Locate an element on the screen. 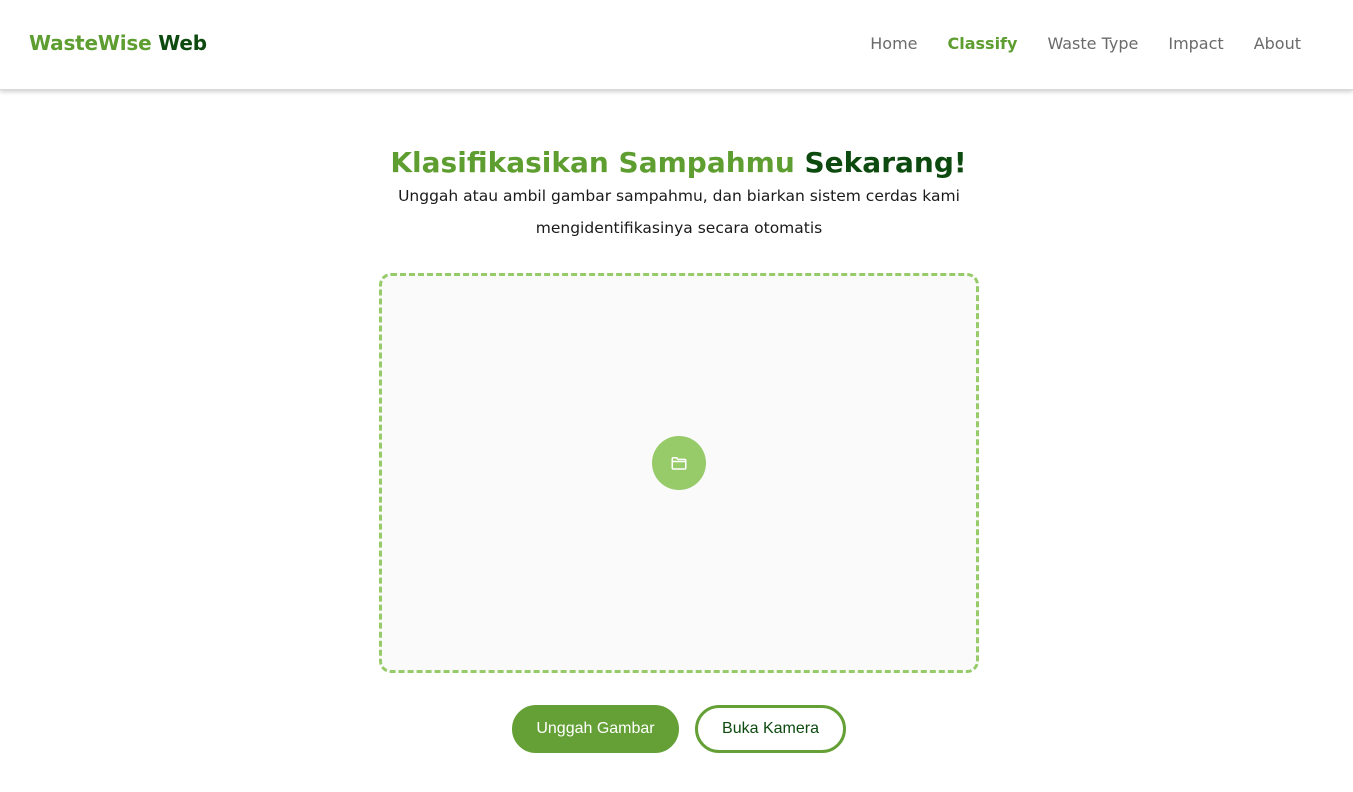 The height and width of the screenshot is (792, 1353). page-title-part2: Sekarang! is located at coordinates (885, 162).